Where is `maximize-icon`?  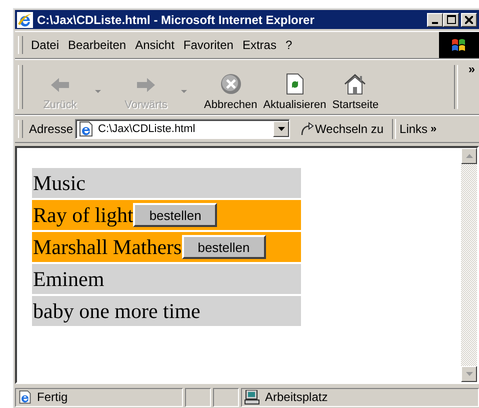 maximize-icon is located at coordinates (451, 19).